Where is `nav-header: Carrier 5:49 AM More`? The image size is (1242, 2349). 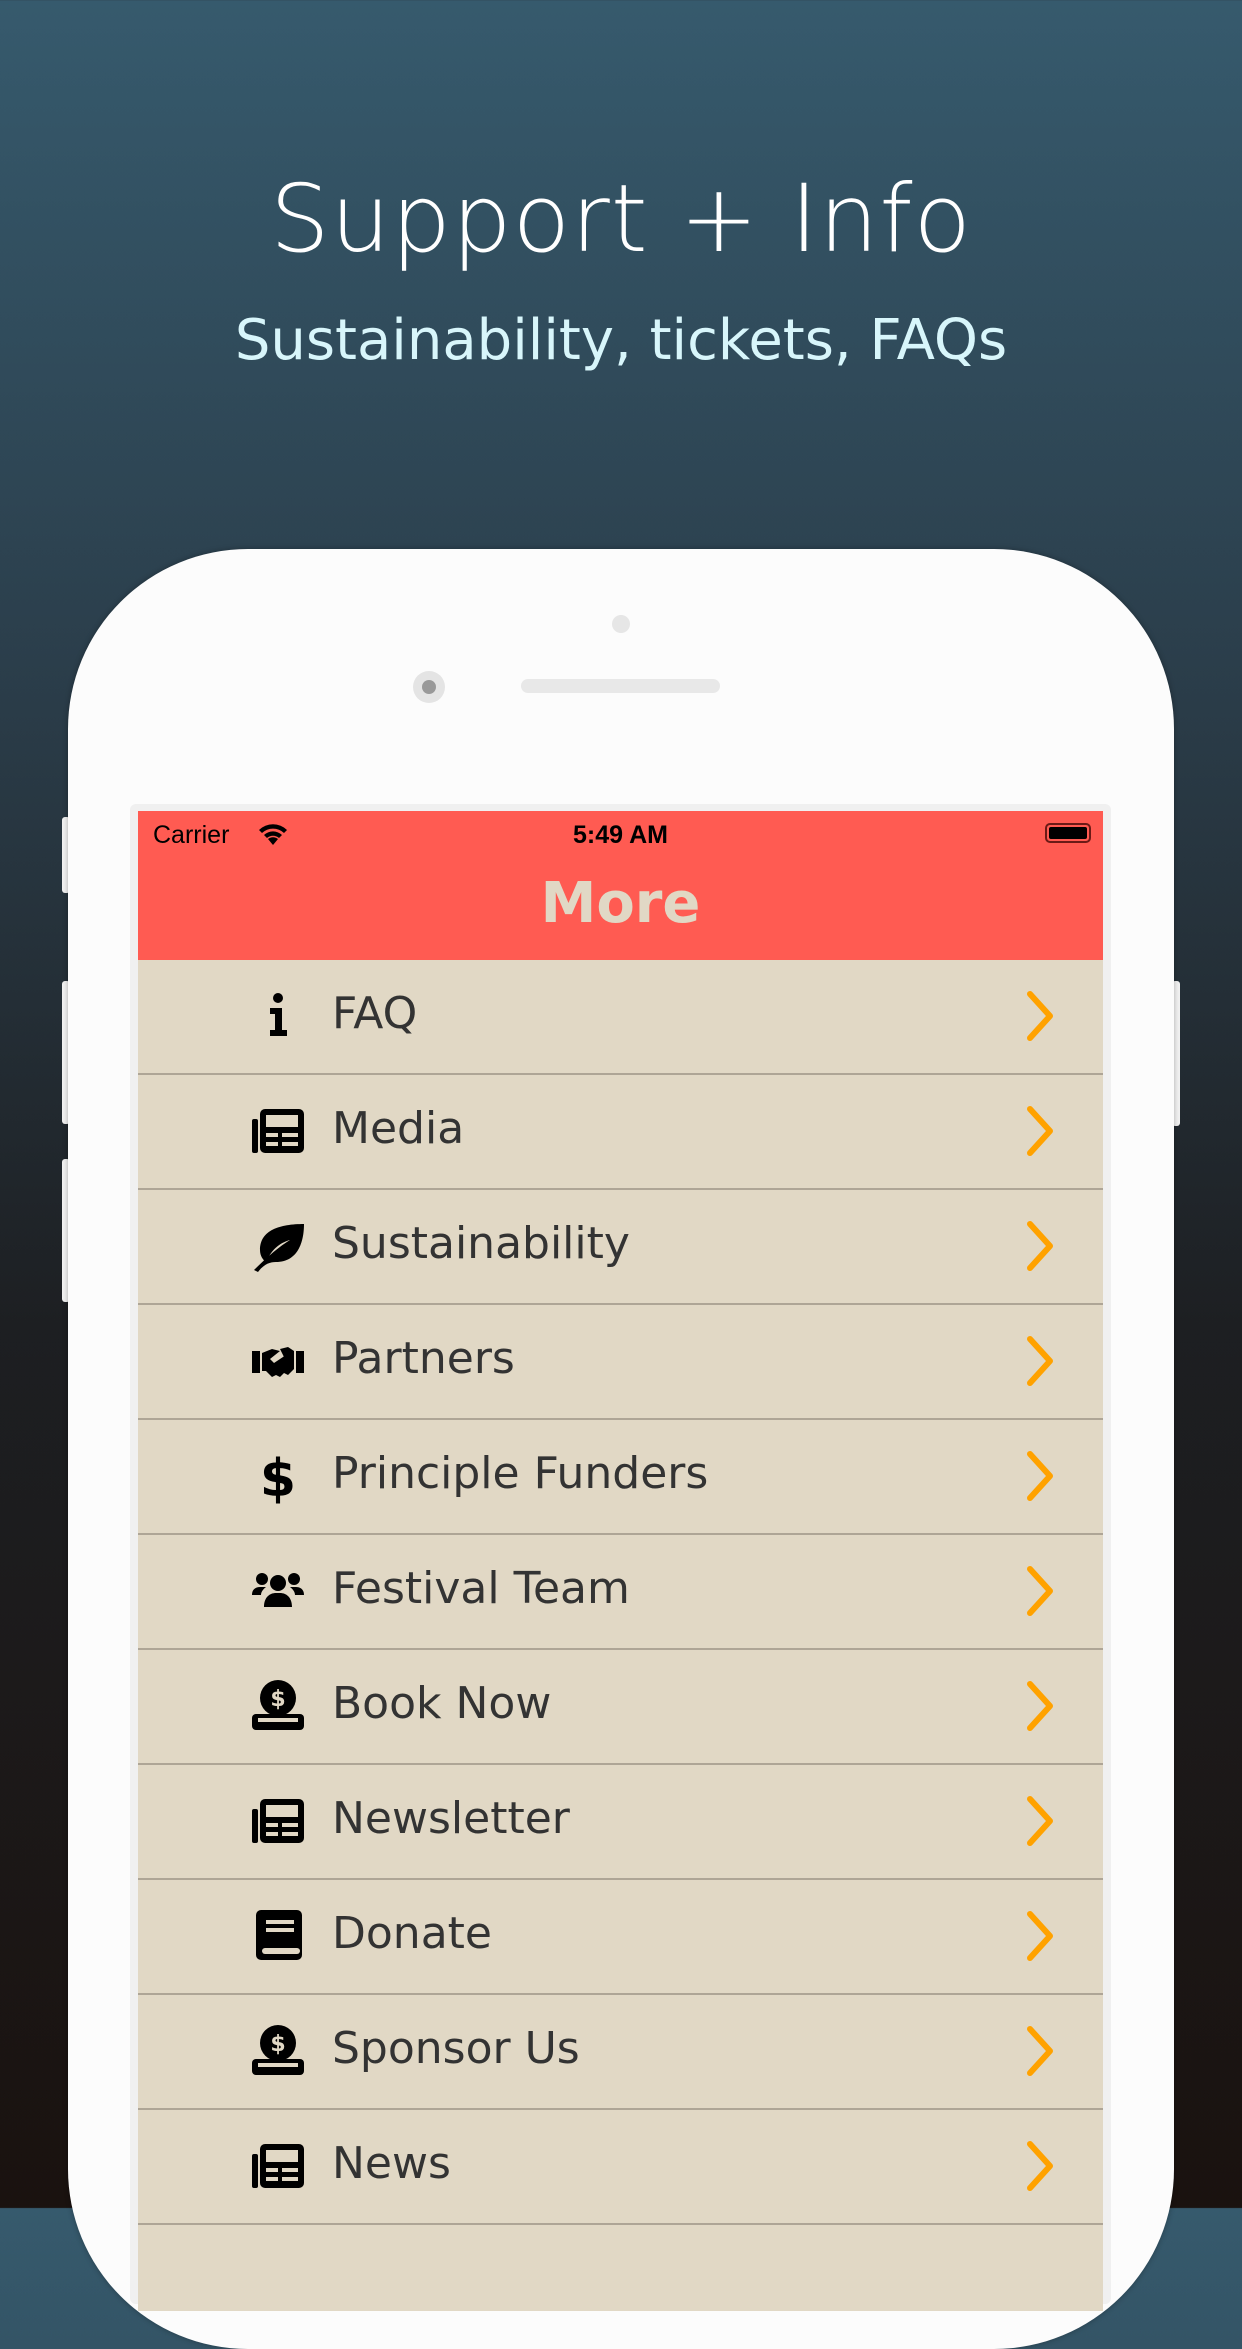
nav-header: Carrier 5:49 AM More is located at coordinates (620, 885).